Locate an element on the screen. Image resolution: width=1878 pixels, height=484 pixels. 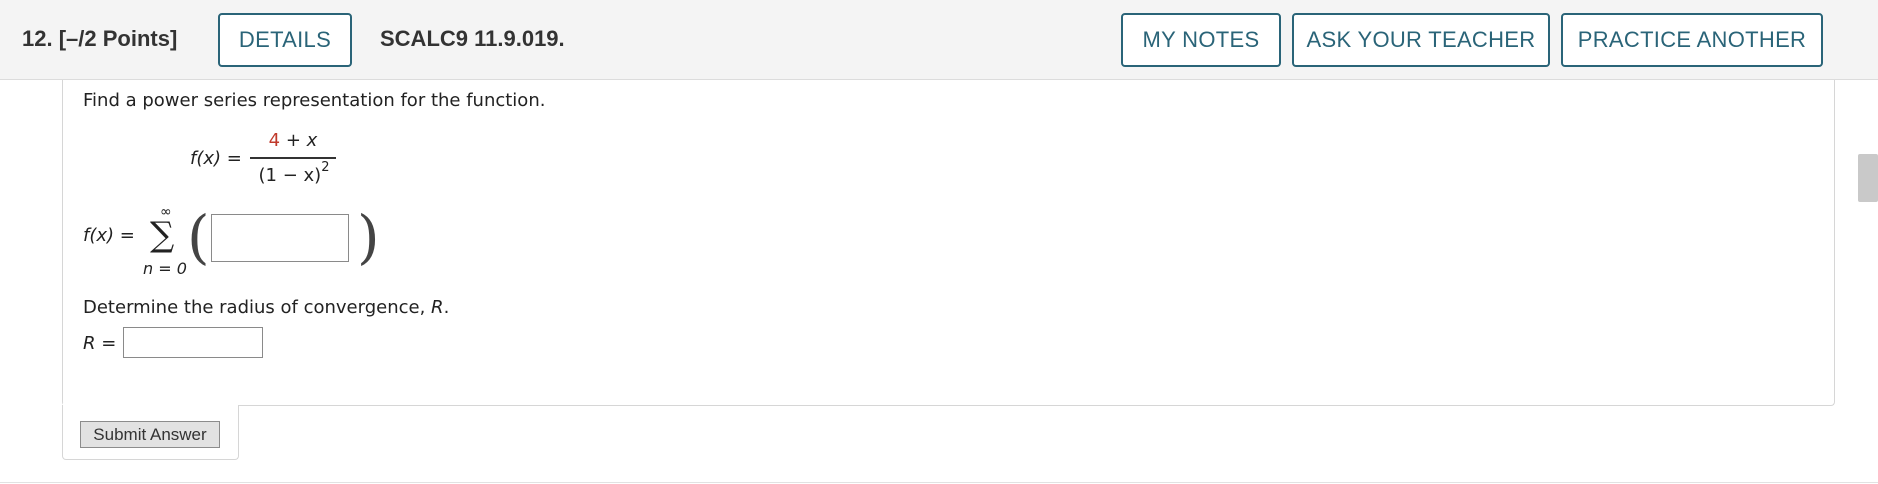
question-number: 12. is located at coordinates (37, 38).